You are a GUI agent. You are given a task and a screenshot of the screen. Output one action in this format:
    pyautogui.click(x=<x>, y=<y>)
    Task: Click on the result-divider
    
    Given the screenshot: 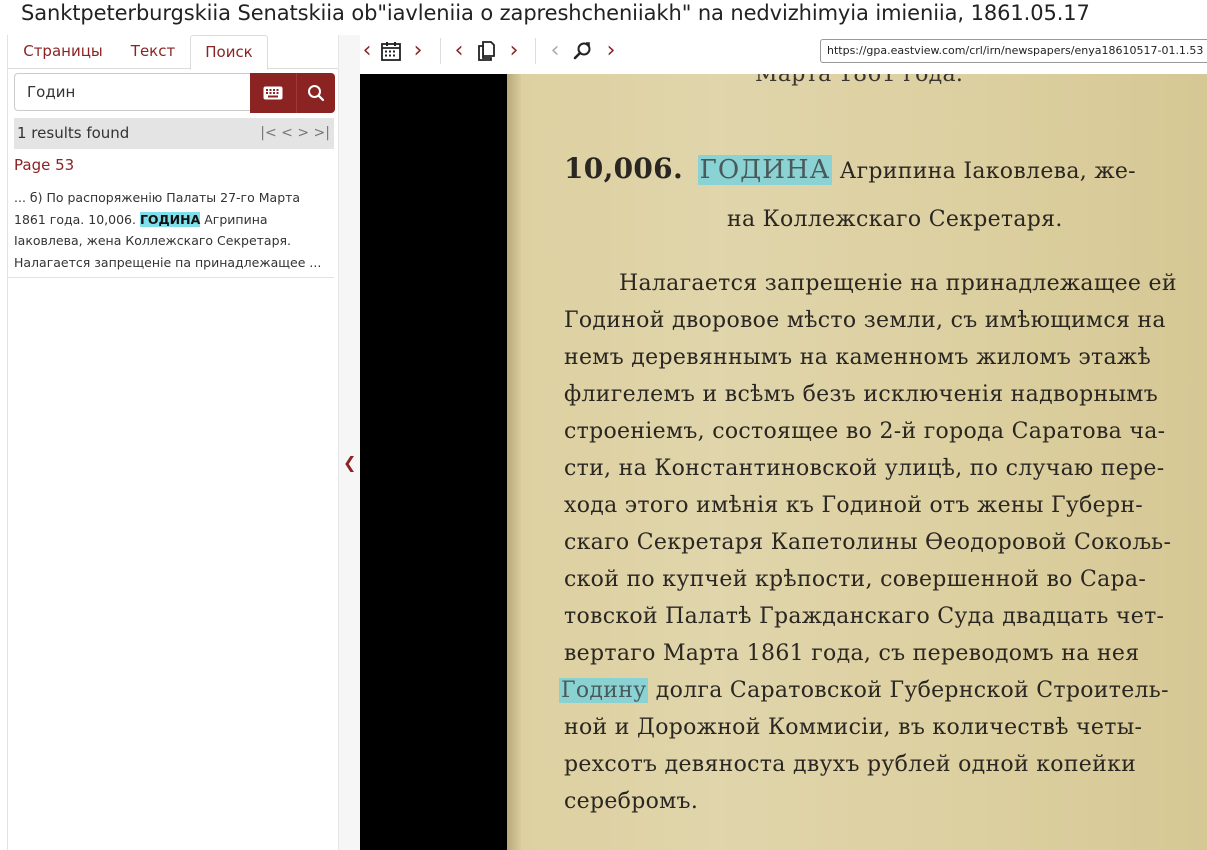 What is the action you would take?
    pyautogui.click(x=171, y=277)
    